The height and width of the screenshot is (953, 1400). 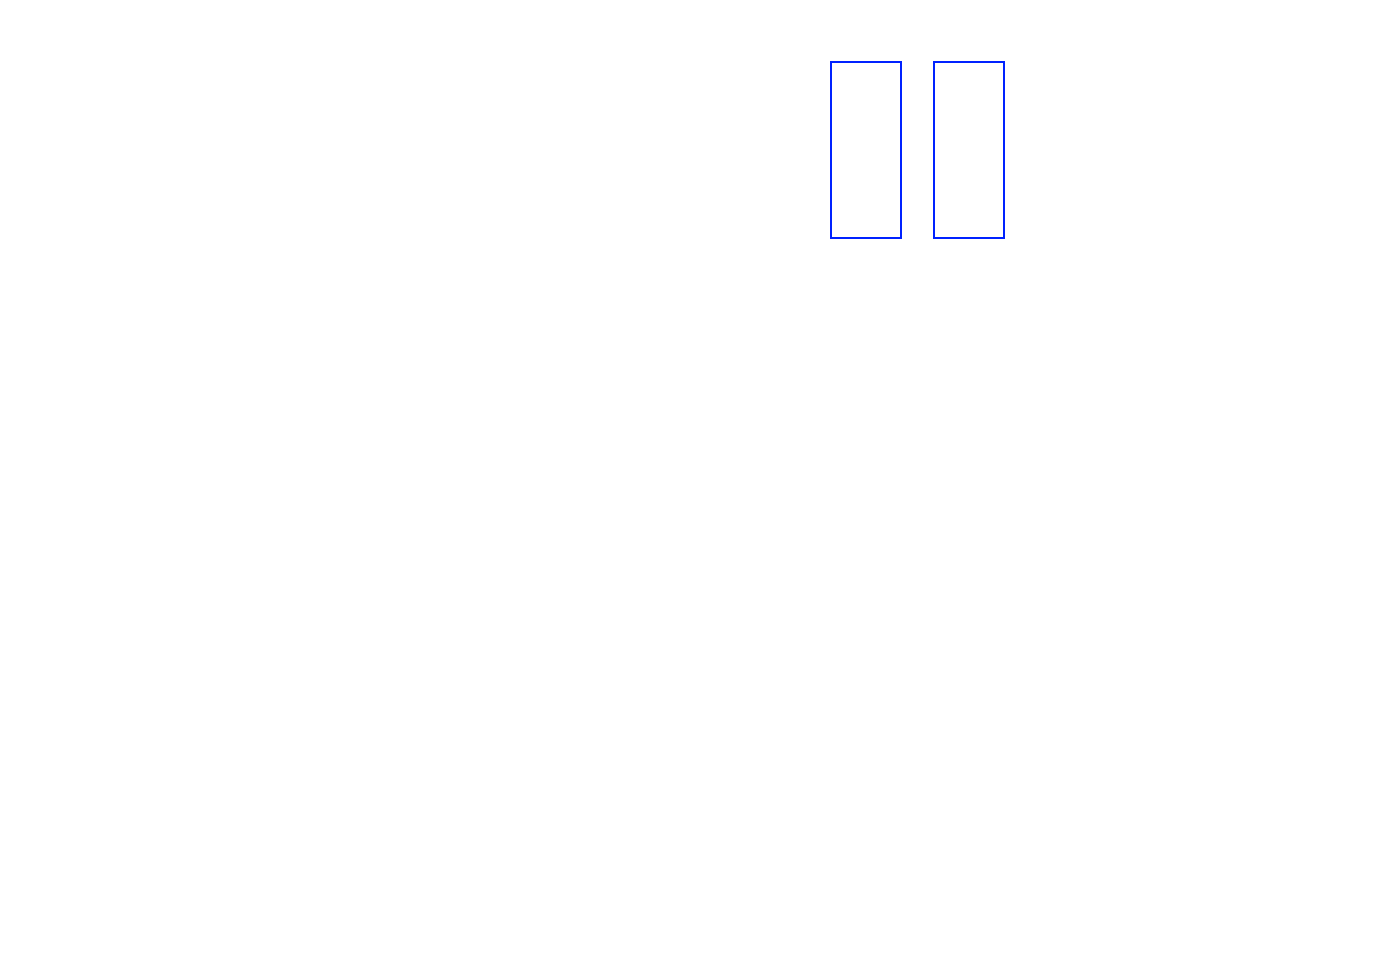 What do you see at coordinates (213, 11) in the screenshot?
I see `summary-header` at bounding box center [213, 11].